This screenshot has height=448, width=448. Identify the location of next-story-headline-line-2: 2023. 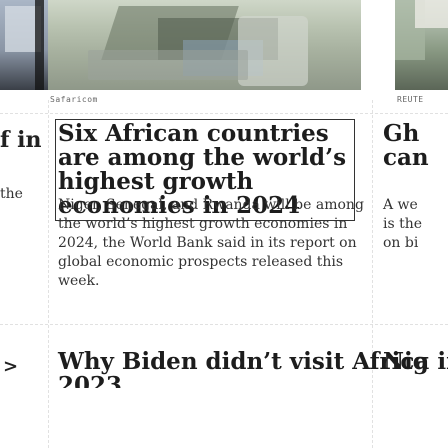
(108, 381).